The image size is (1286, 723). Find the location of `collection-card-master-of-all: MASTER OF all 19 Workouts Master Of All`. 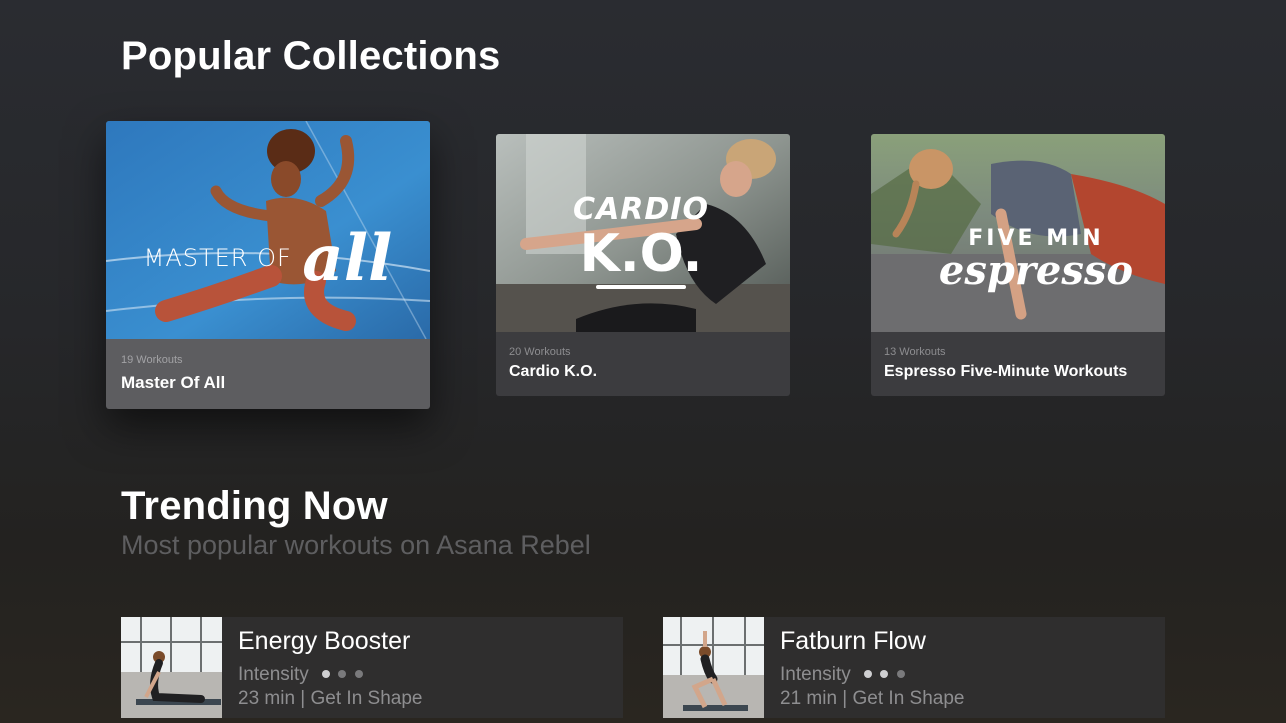

collection-card-master-of-all: MASTER OF all 19 Workouts Master Of All is located at coordinates (268, 265).